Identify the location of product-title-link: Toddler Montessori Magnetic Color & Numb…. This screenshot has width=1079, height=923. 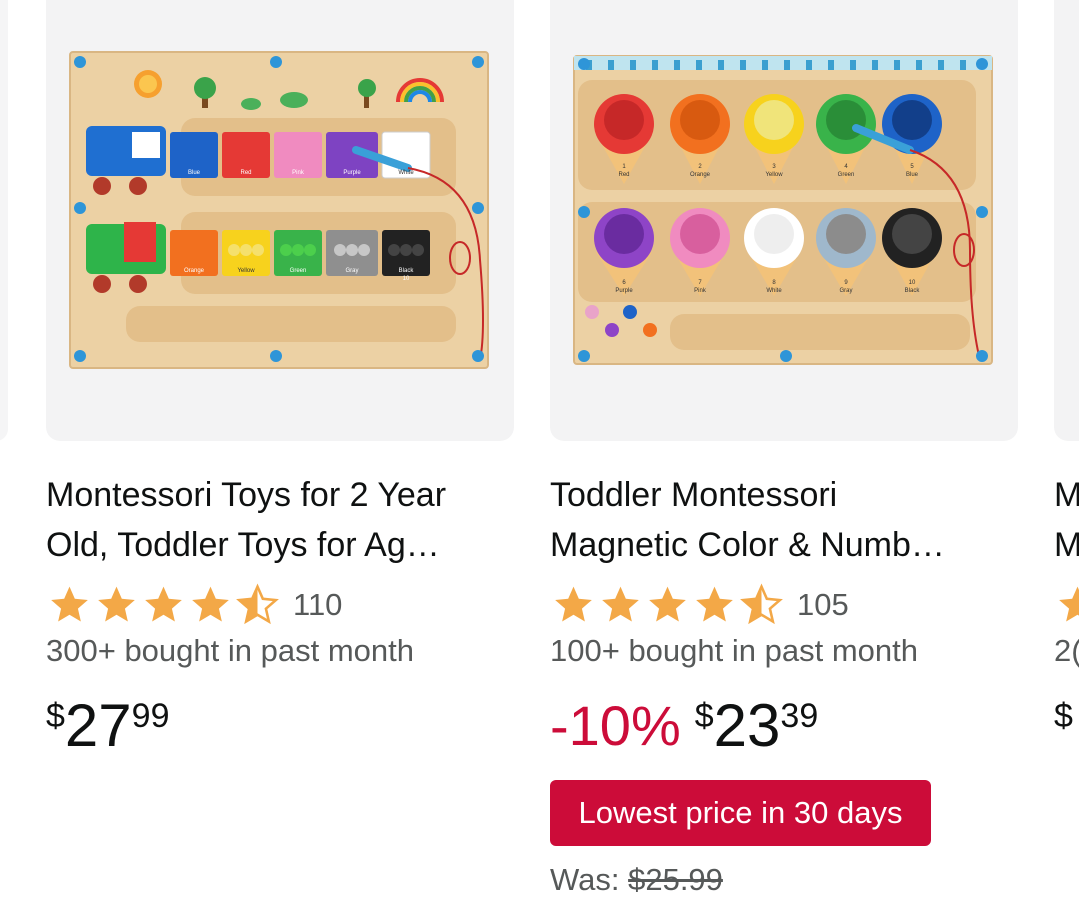
(785, 520).